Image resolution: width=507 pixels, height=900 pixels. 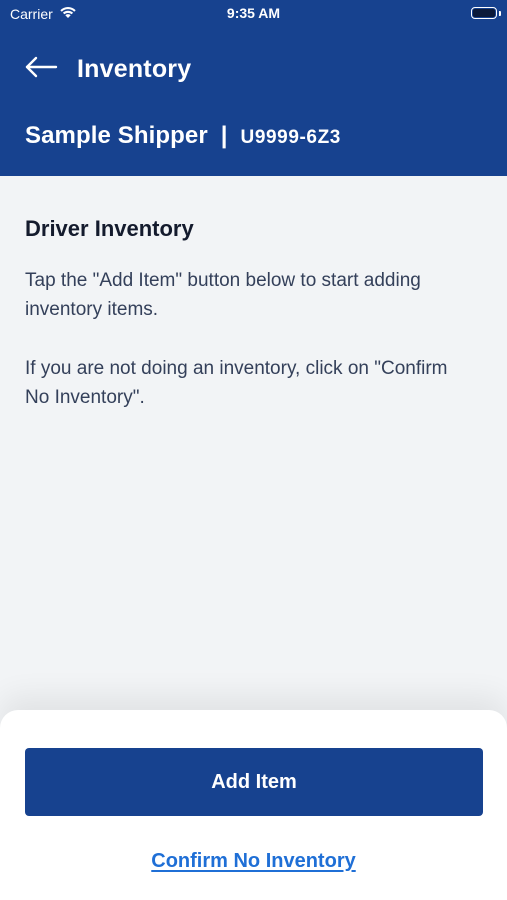 I want to click on status-bar: Carrier 9:35 AM, so click(x=253, y=14).